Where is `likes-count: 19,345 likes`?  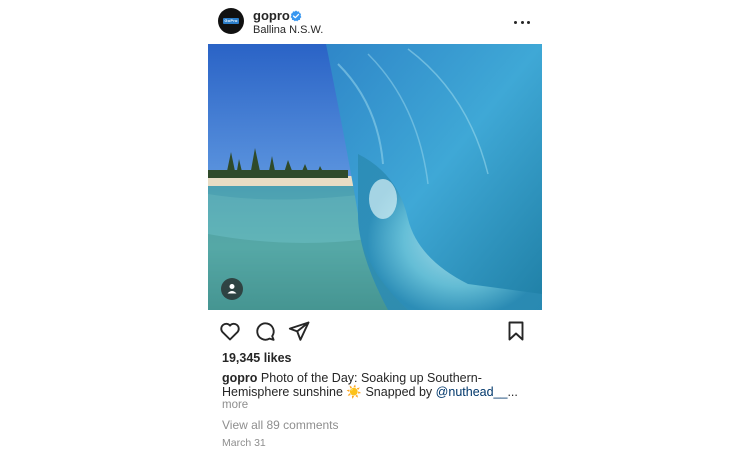
likes-count: 19,345 likes is located at coordinates (257, 358).